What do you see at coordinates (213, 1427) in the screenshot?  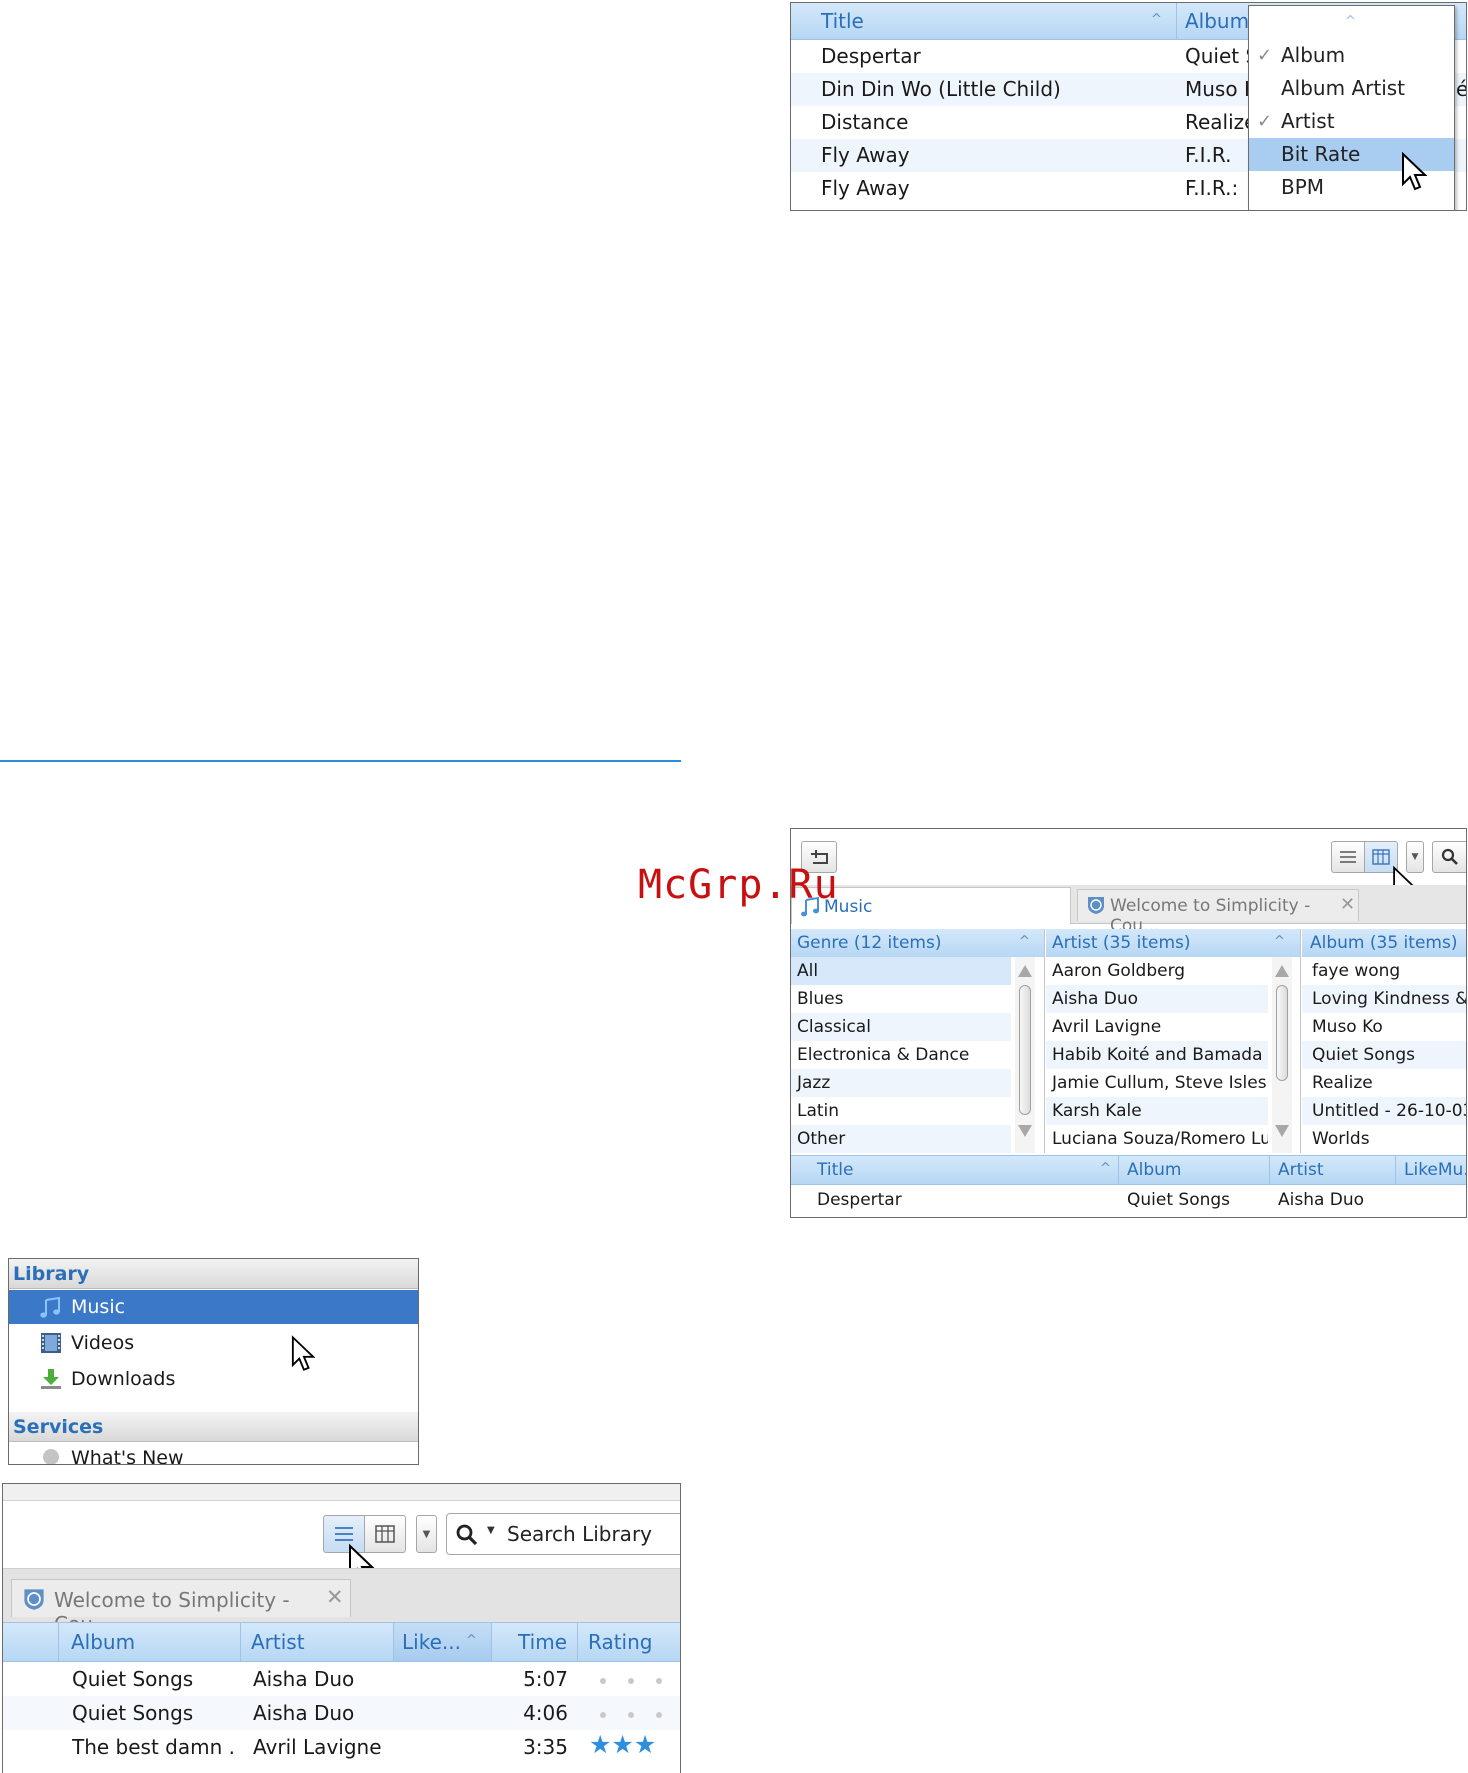 I see `section-header-services: Services` at bounding box center [213, 1427].